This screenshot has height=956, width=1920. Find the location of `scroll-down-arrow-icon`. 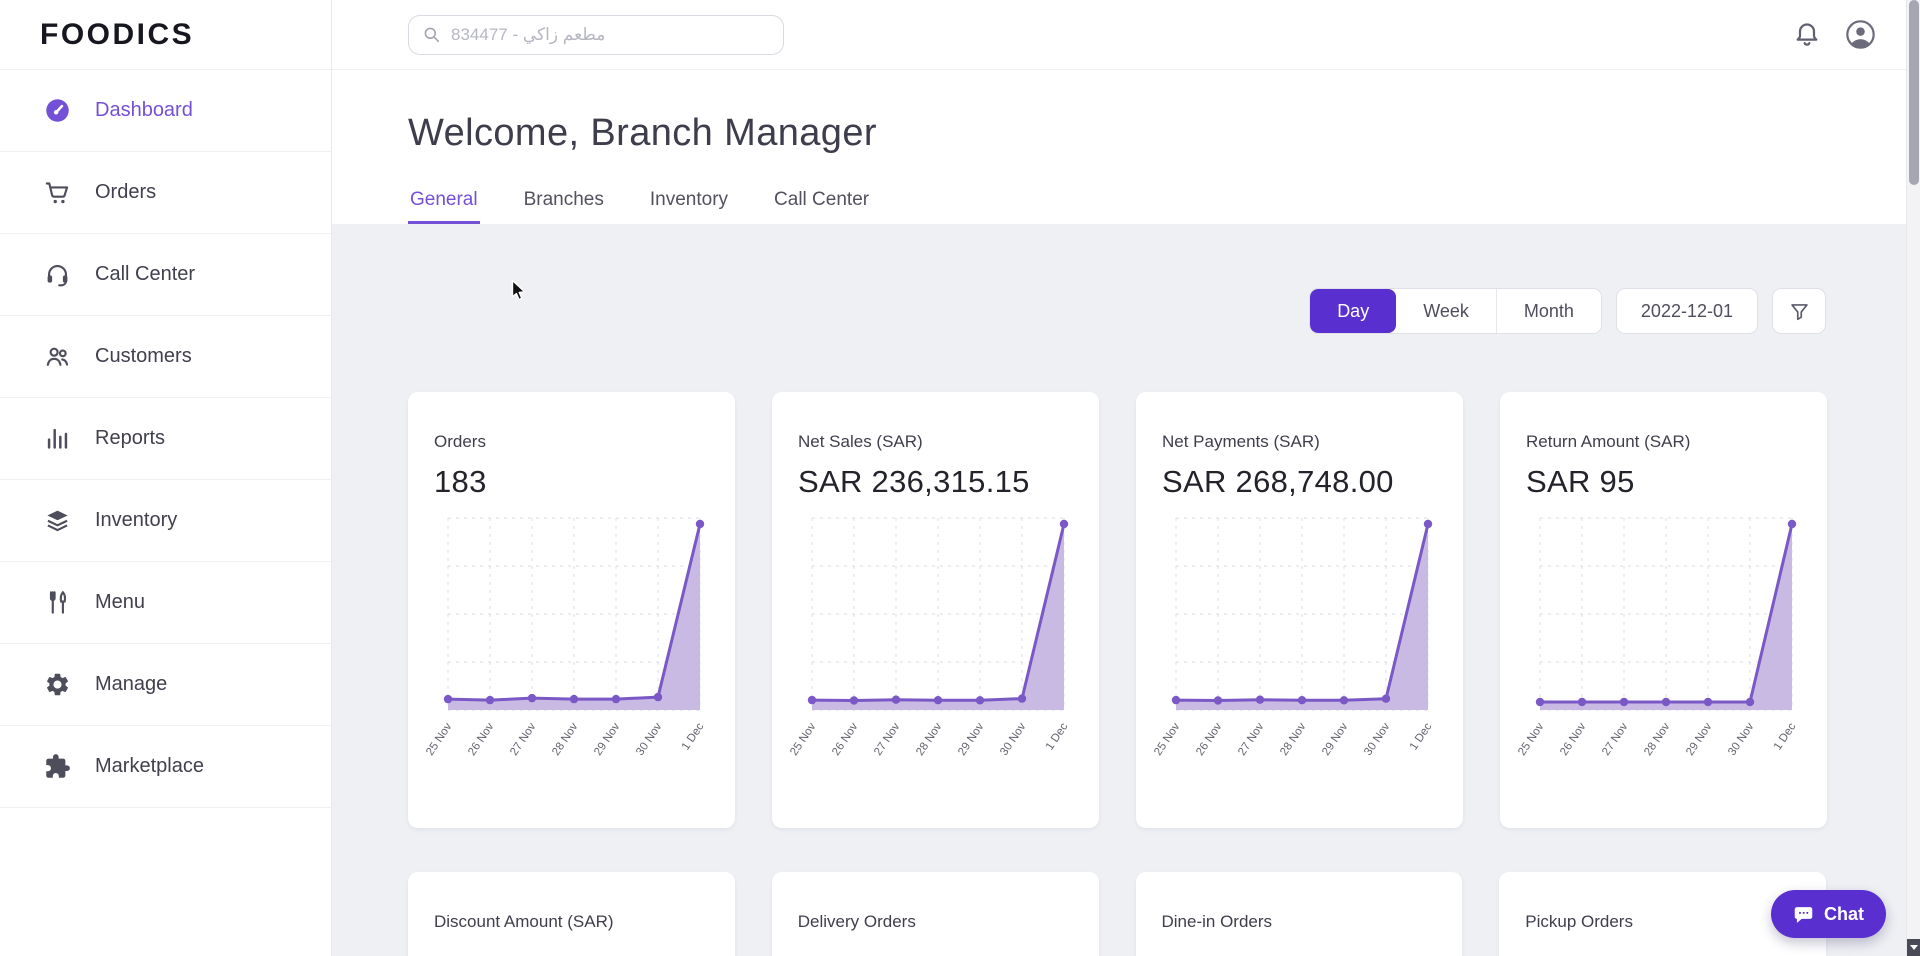

scroll-down-arrow-icon is located at coordinates (1914, 947).